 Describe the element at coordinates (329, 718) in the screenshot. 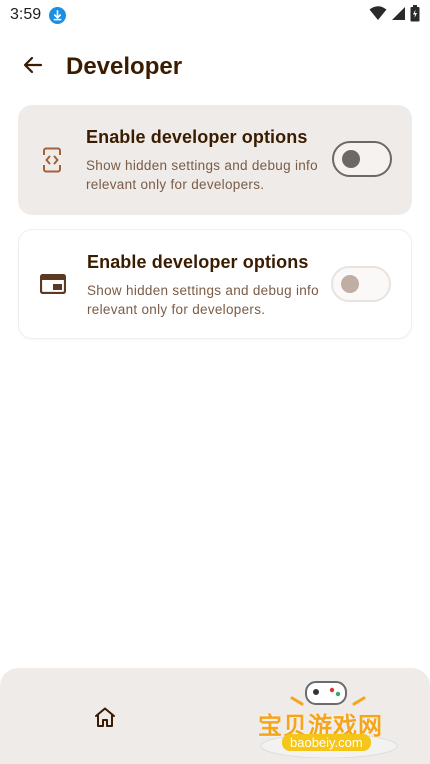

I see `watermark-logo: 宝贝游戏网 baobeiy.com` at that location.